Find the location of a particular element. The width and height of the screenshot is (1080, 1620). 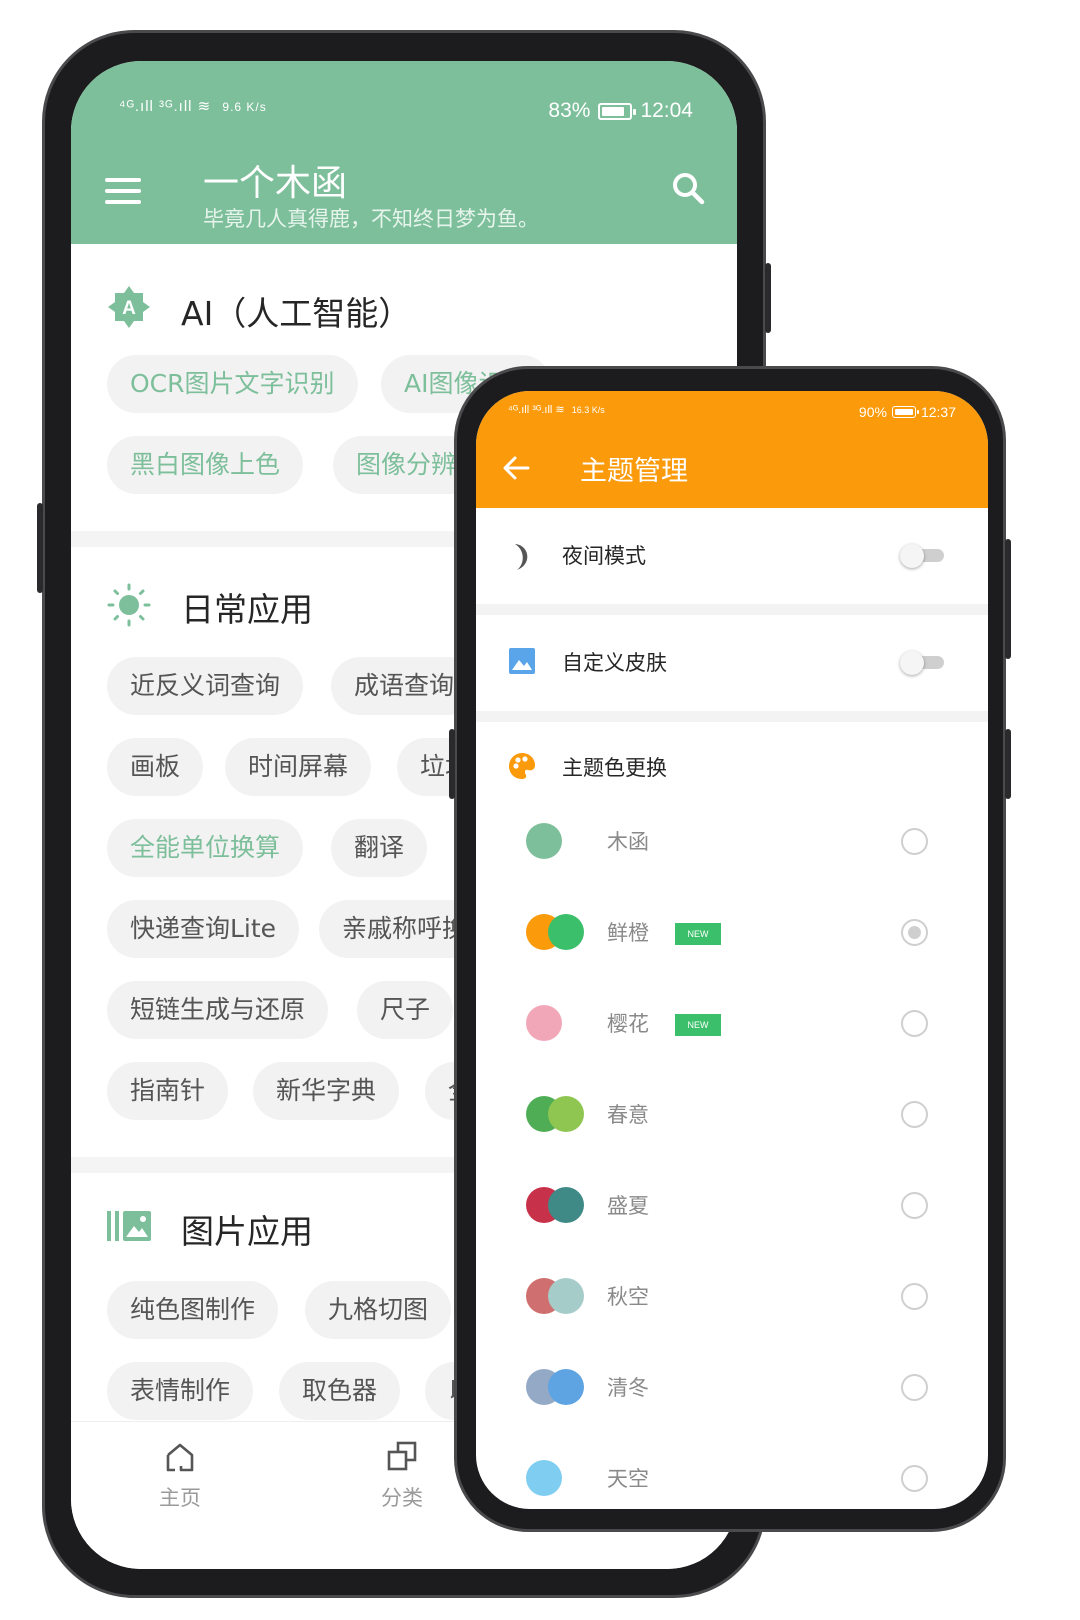

net-speed: 9.6 K/s is located at coordinates (244, 107).